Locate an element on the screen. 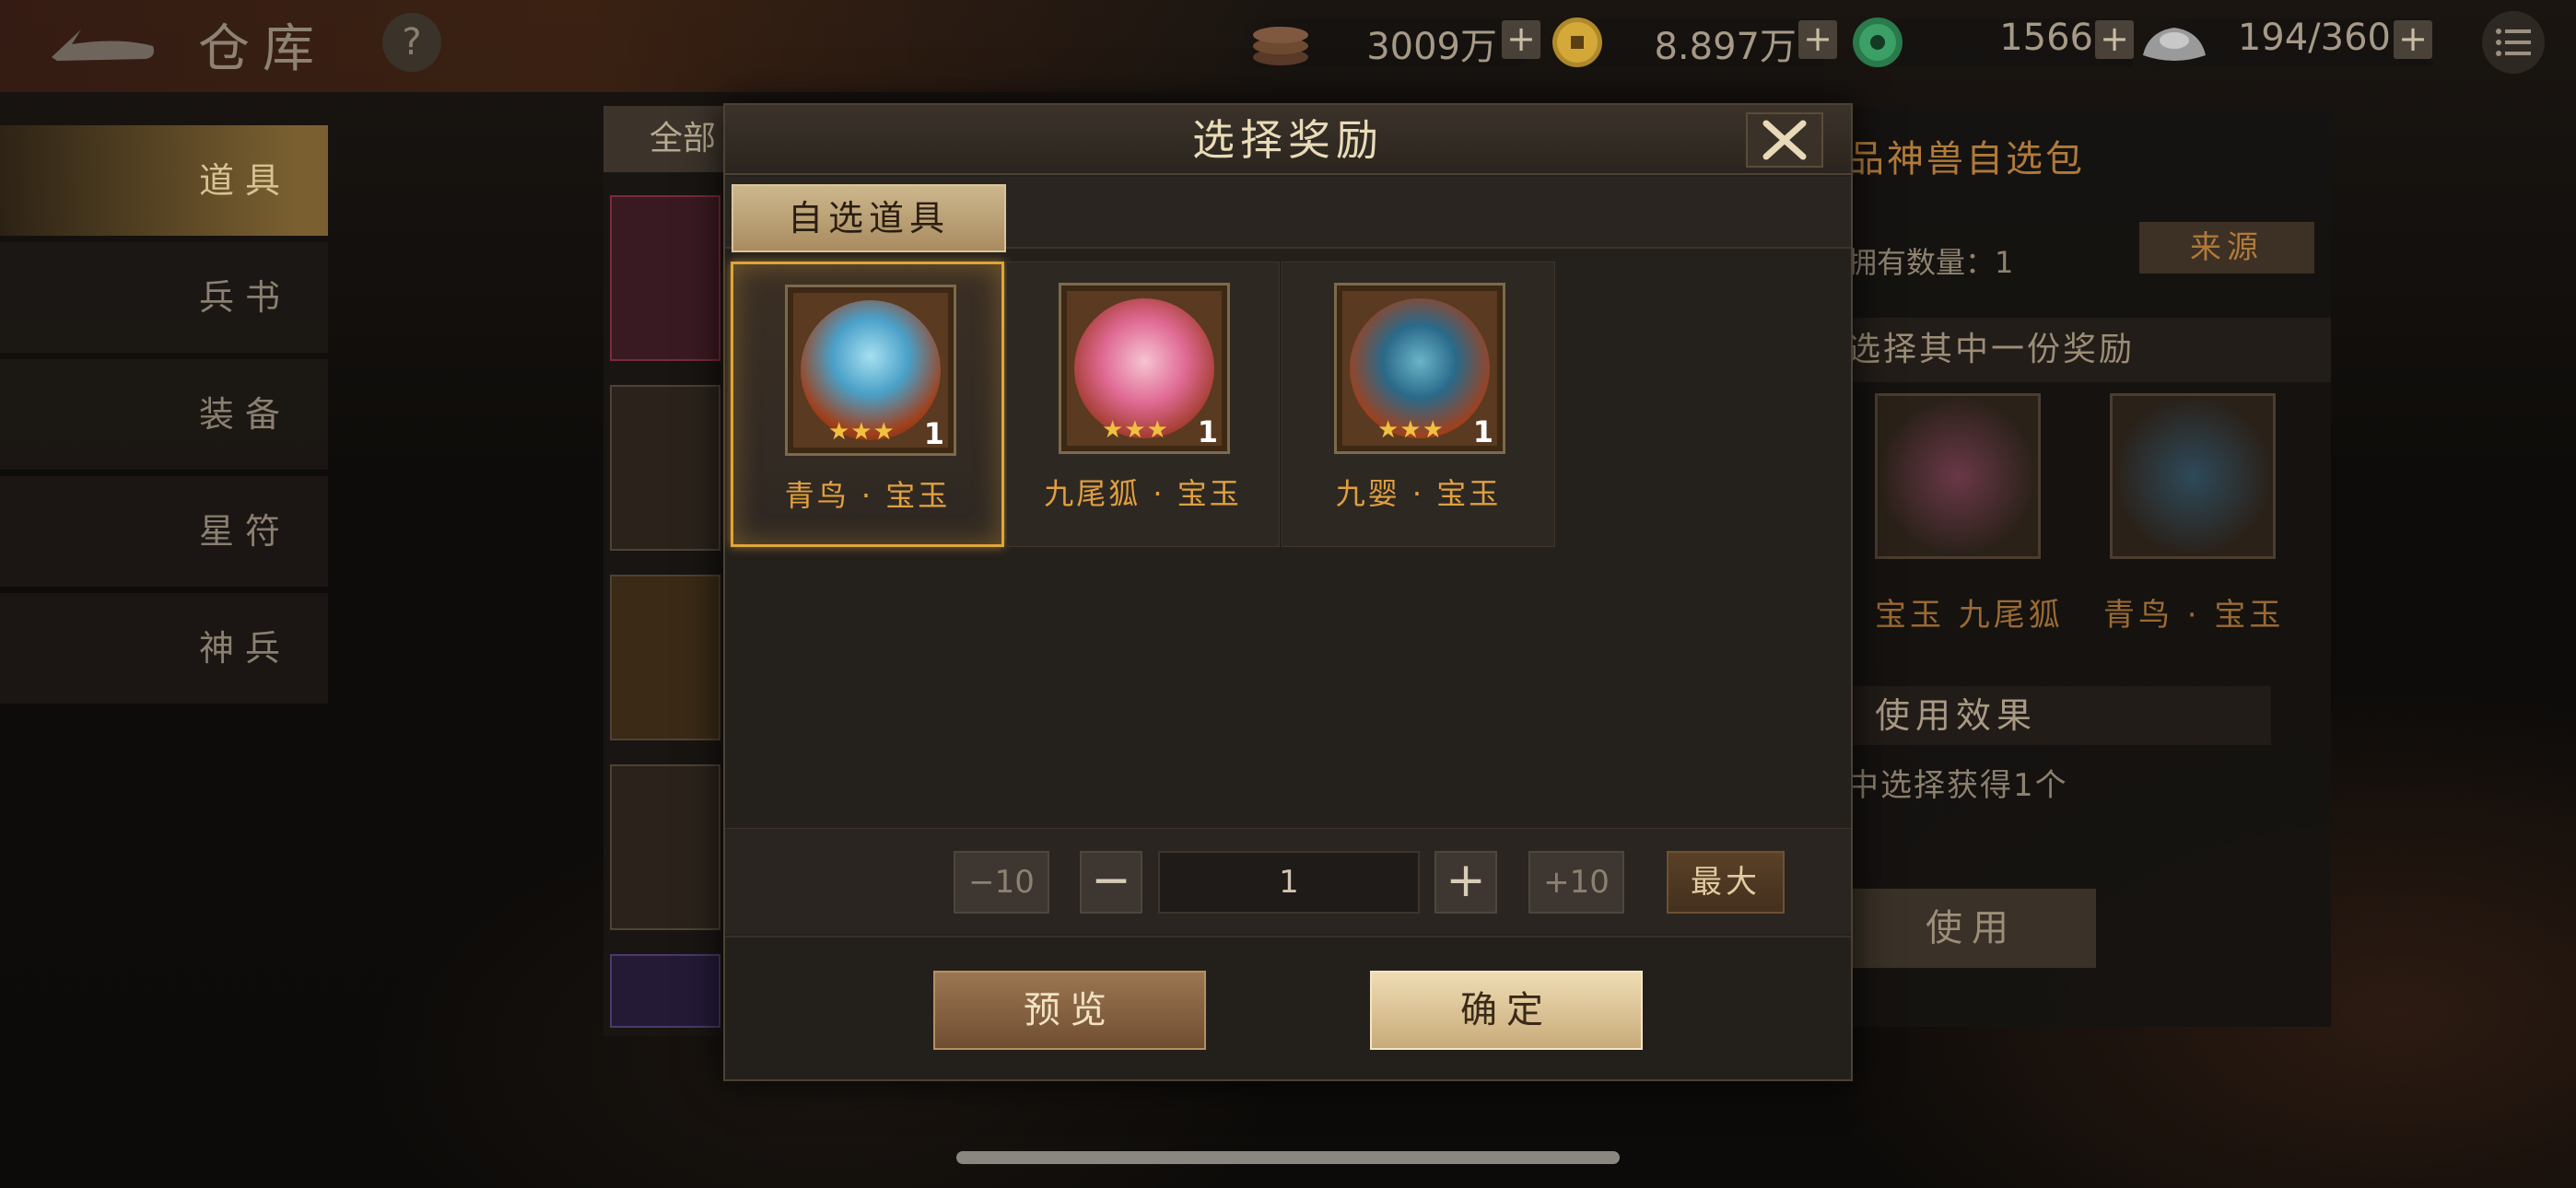 Image resolution: width=2576 pixels, height=1188 pixels. close-icon is located at coordinates (1784, 140).